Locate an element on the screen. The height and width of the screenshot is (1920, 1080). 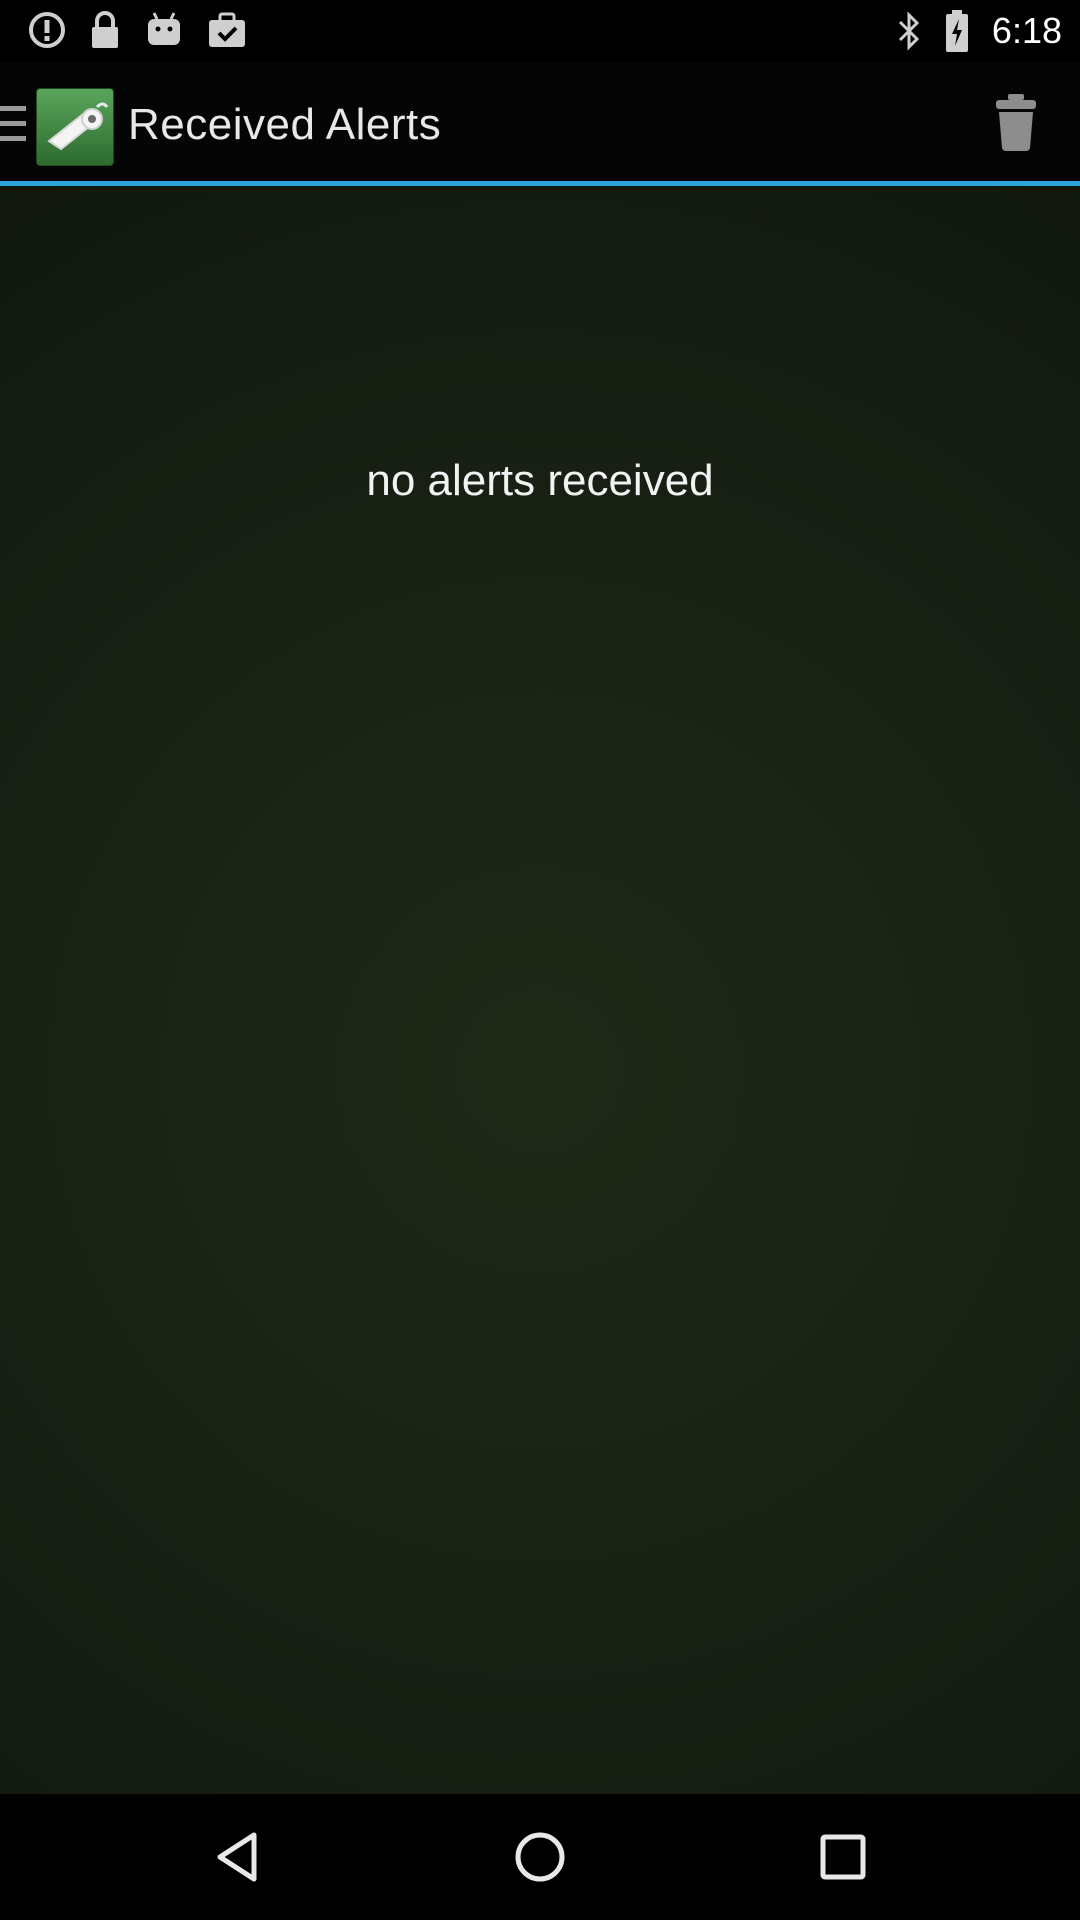
home-button is located at coordinates (540, 1859).